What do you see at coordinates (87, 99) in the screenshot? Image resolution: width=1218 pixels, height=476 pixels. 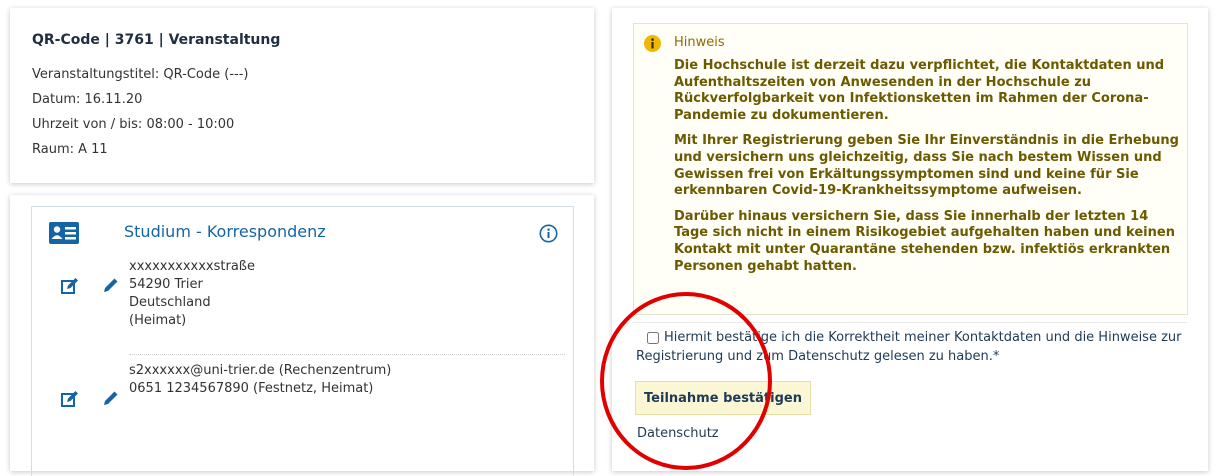 I see `event-date-line: Datum: 16.11.20` at bounding box center [87, 99].